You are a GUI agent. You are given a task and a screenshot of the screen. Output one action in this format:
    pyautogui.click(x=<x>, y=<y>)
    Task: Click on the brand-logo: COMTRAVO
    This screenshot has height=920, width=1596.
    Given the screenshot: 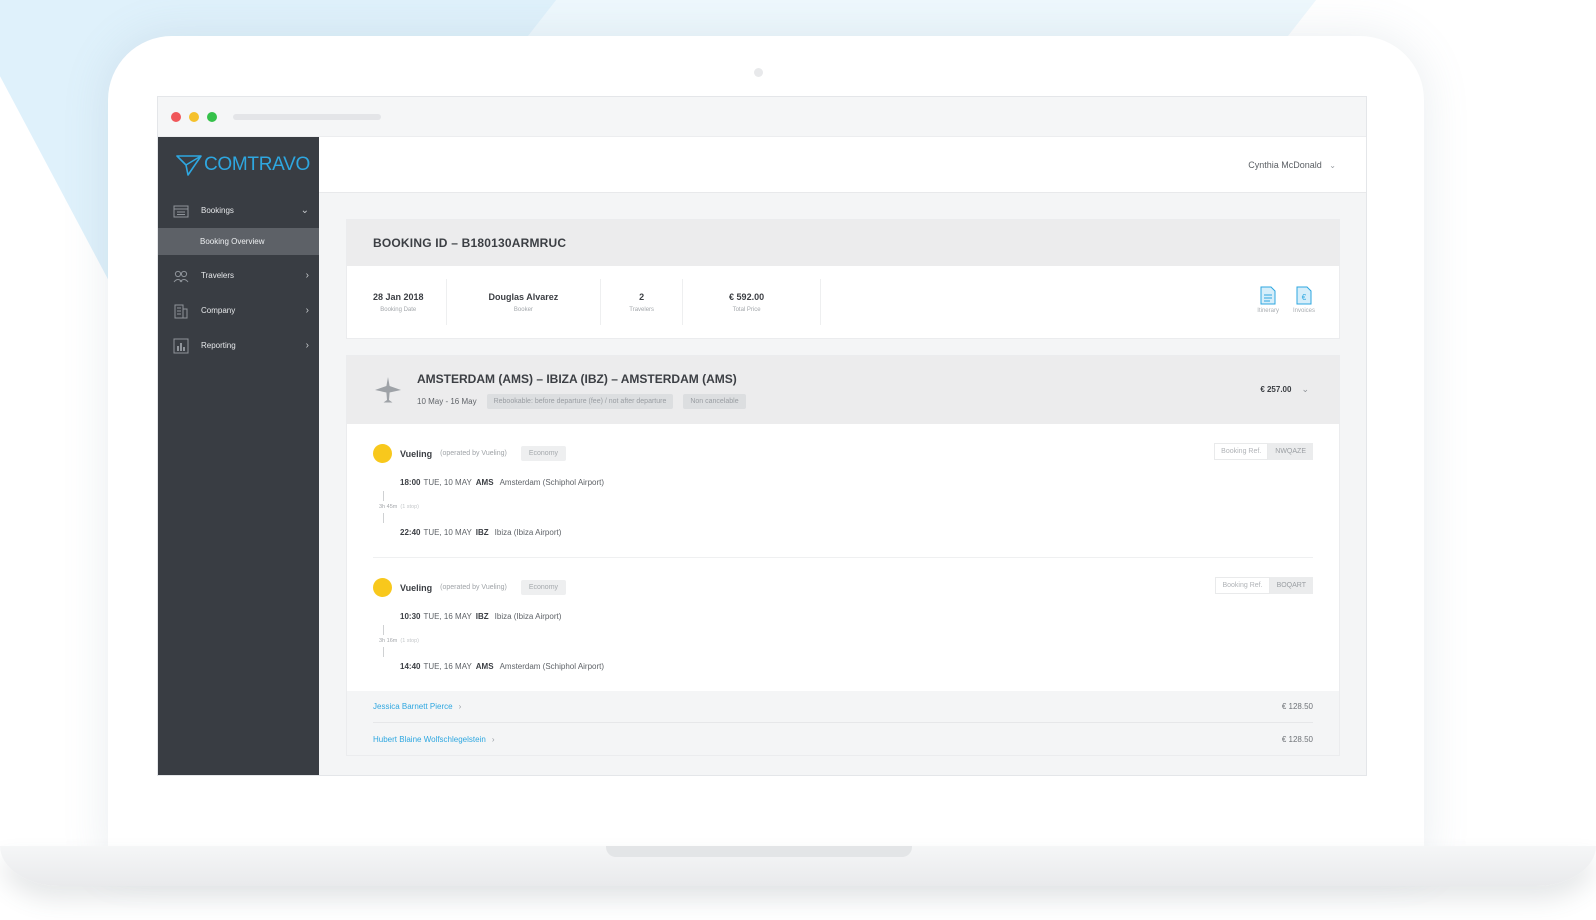 What is the action you would take?
    pyautogui.click(x=238, y=165)
    